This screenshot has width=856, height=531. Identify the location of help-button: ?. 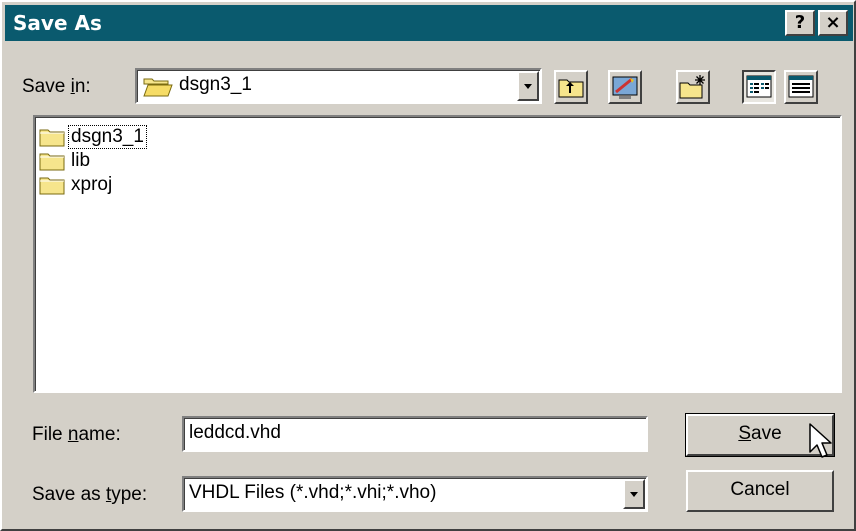
(800, 23).